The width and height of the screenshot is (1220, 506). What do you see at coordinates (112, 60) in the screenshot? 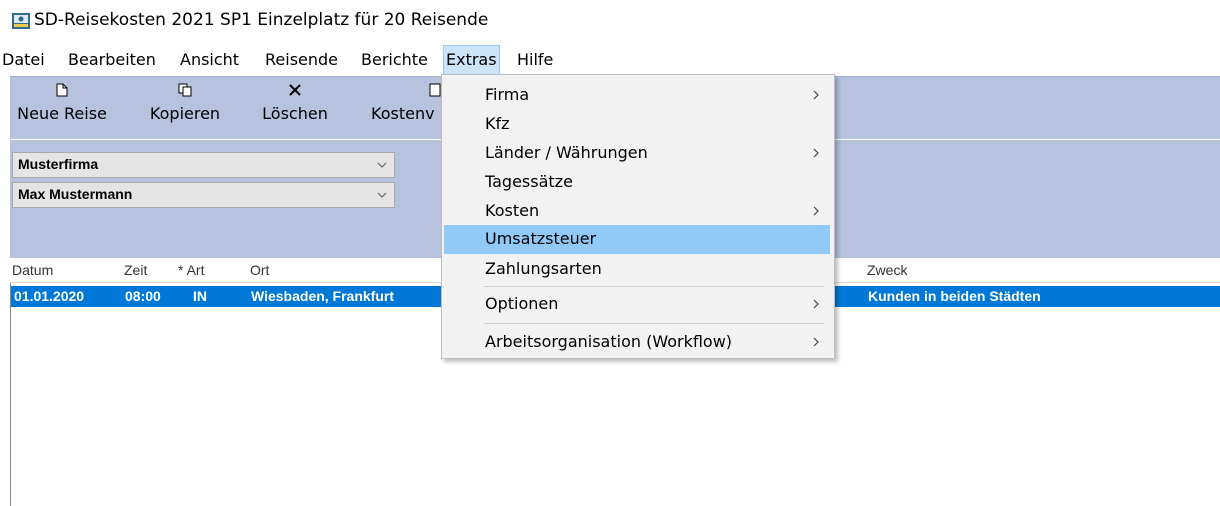
I see `menu-bearbeiten: Bearbeiten` at bounding box center [112, 60].